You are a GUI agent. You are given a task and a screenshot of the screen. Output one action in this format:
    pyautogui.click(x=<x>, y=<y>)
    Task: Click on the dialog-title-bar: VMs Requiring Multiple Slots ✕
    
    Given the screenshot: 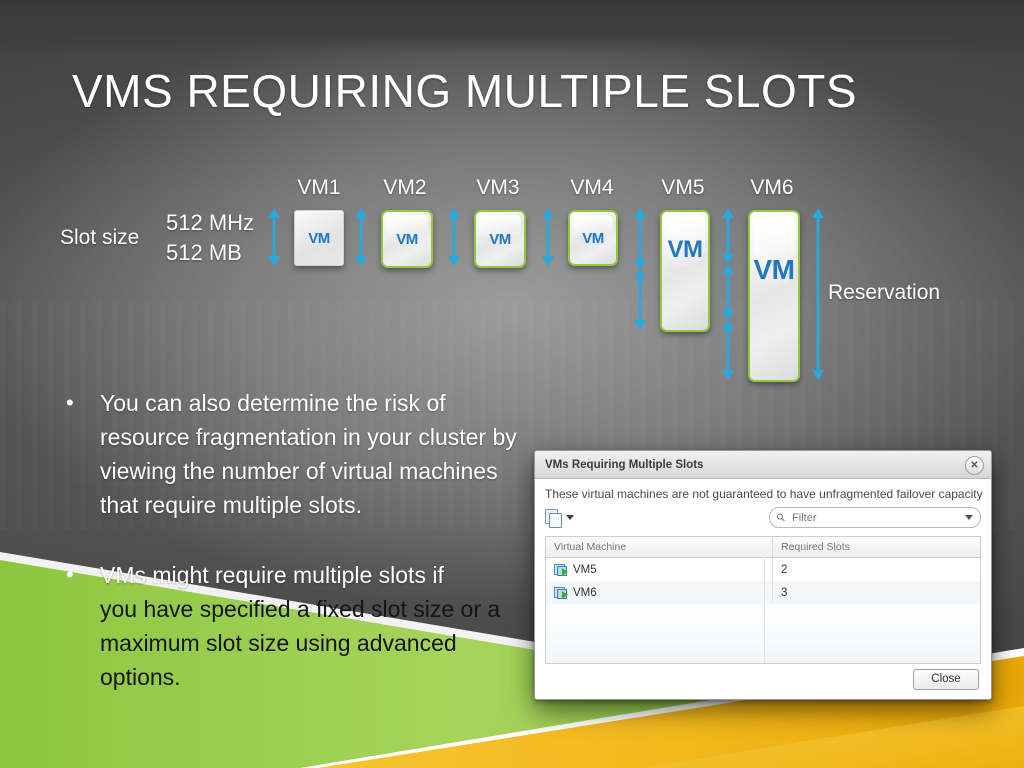 What is the action you would take?
    pyautogui.click(x=763, y=465)
    